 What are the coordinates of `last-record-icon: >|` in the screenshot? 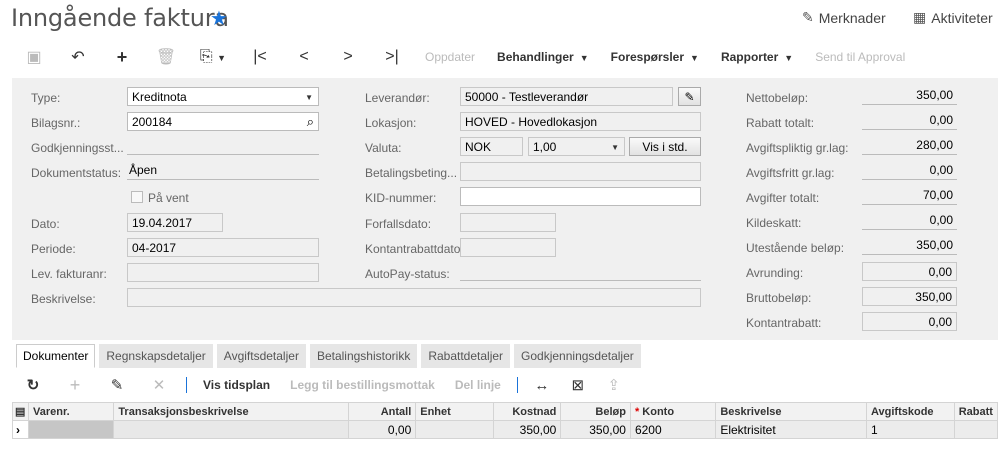 It's located at (392, 57).